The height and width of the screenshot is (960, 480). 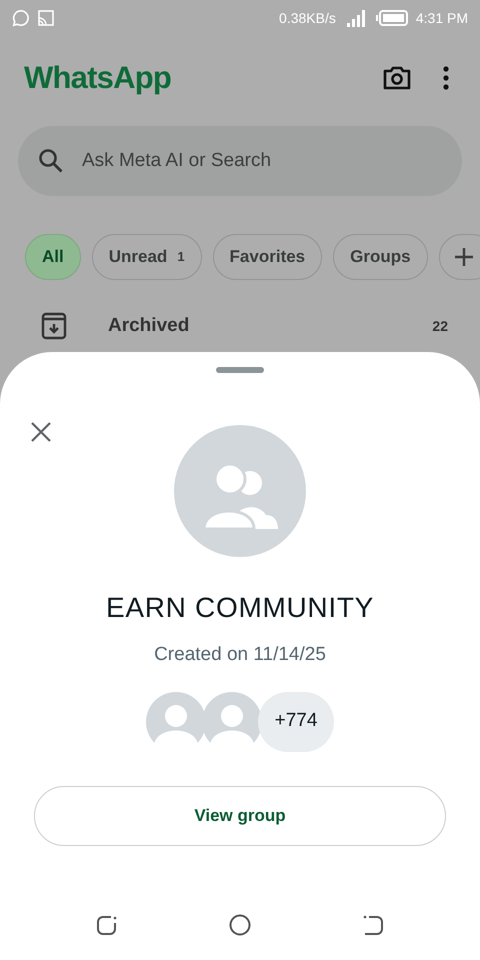 What do you see at coordinates (107, 925) in the screenshot?
I see `recent-apps-icon` at bounding box center [107, 925].